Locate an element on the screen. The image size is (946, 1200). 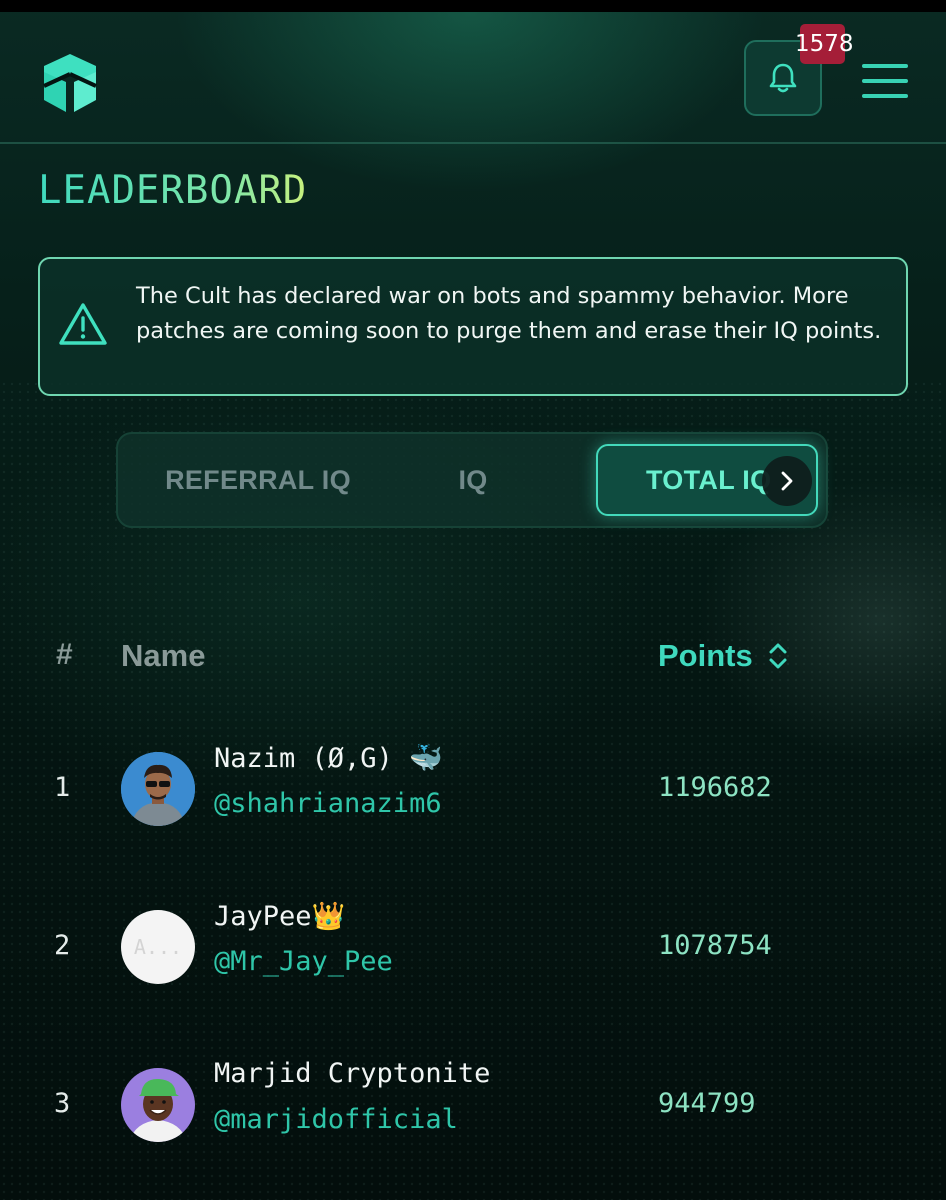
column-header-rank: # is located at coordinates (64, 654).